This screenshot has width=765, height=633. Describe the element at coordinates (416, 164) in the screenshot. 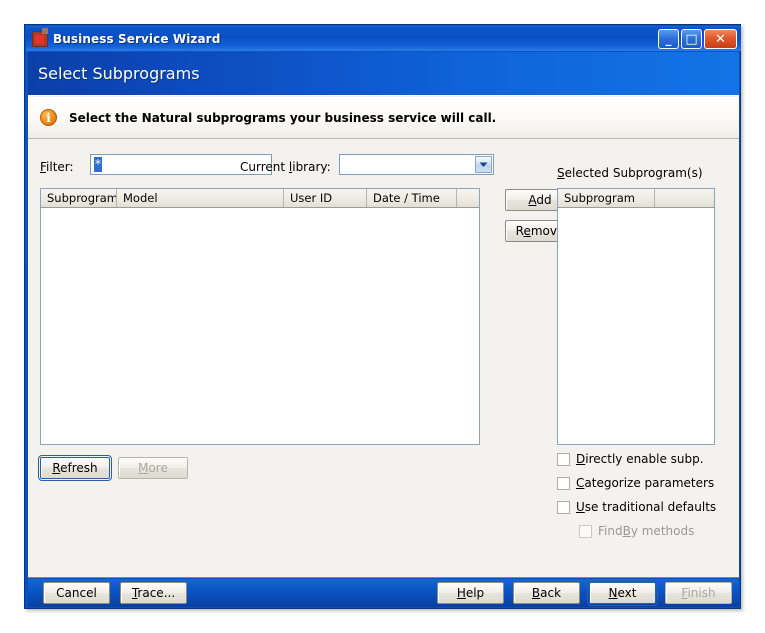

I see `current-library-combobox` at that location.